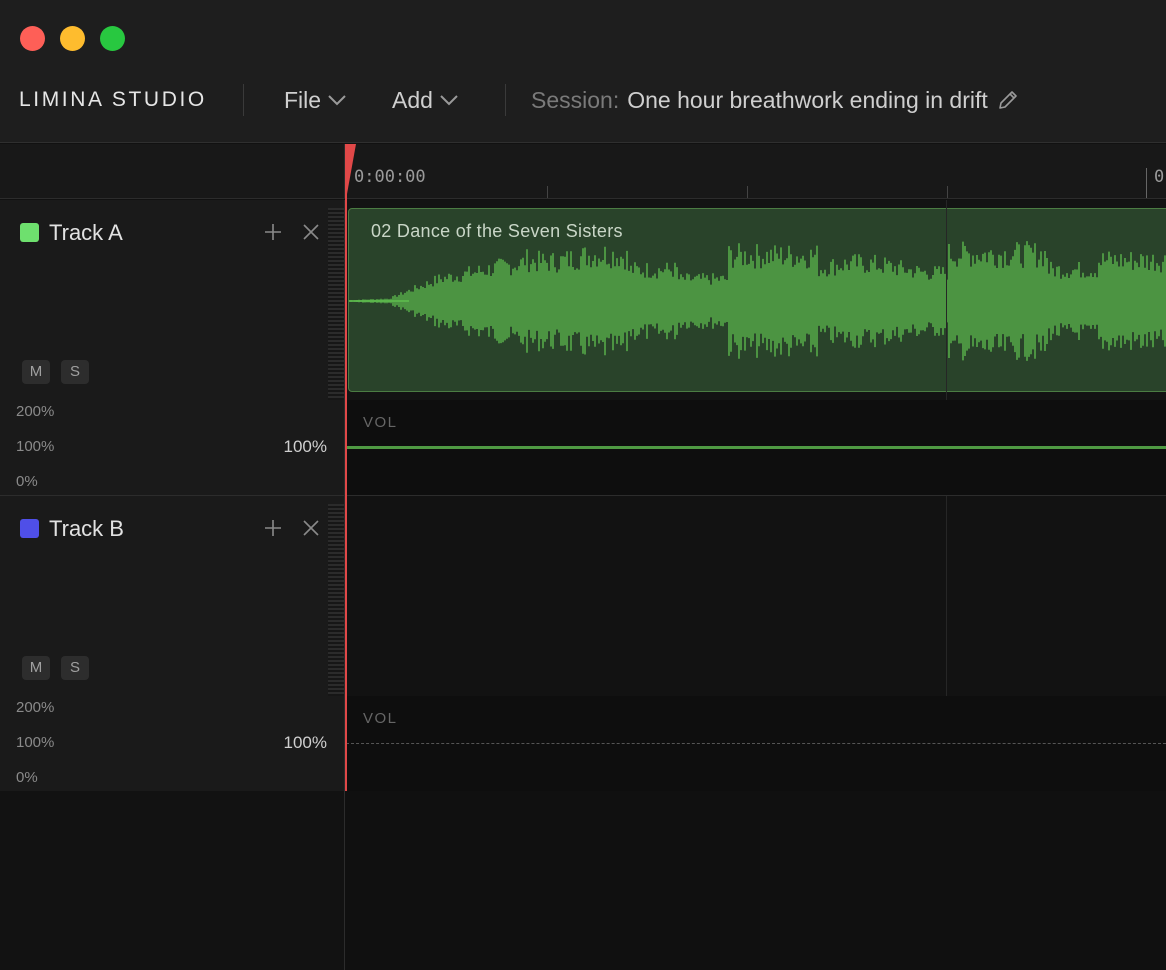  What do you see at coordinates (497, 231) in the screenshot?
I see `clip-name: 02 Dance of the Seven Sisters` at bounding box center [497, 231].